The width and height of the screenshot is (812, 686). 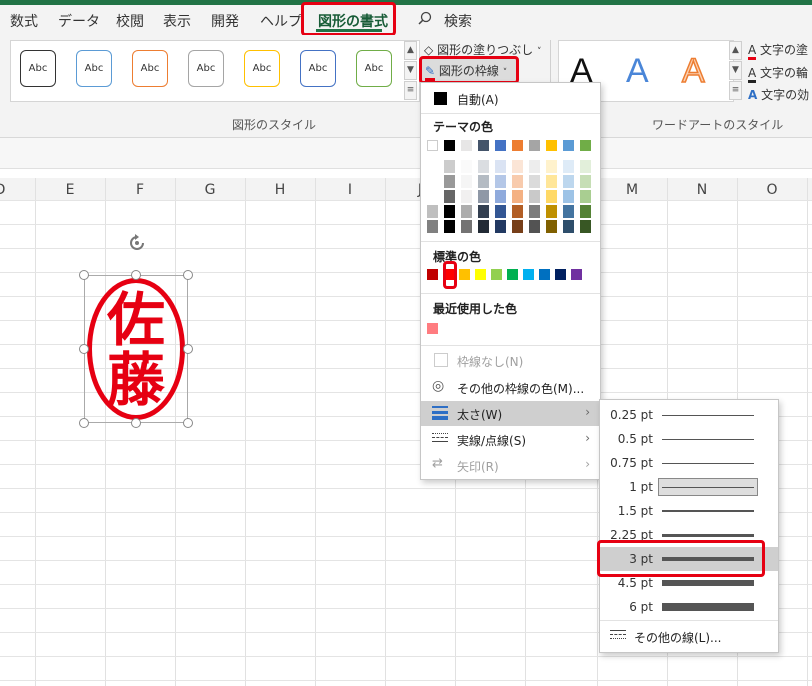 I want to click on wordart-scroll-down: ▼, so click(x=735, y=70).